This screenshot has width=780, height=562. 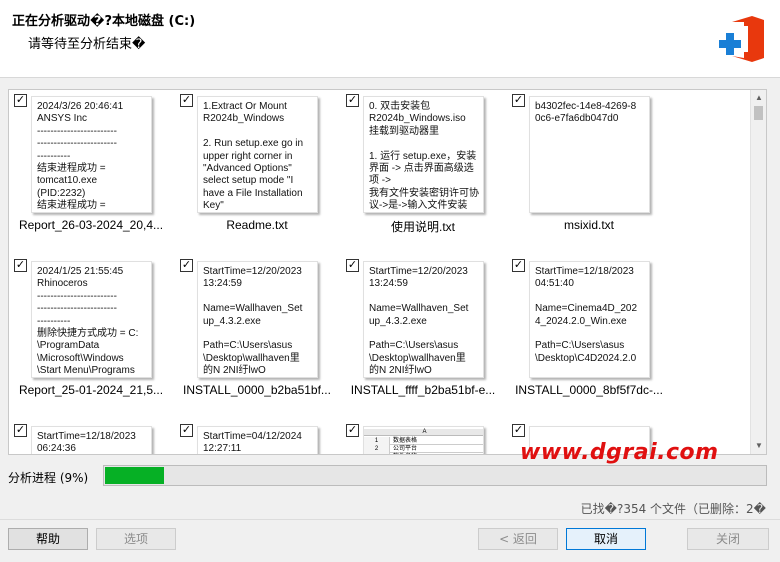 What do you see at coordinates (423, 454) in the screenshot?
I see `sheet-row: 3软件名称` at bounding box center [423, 454].